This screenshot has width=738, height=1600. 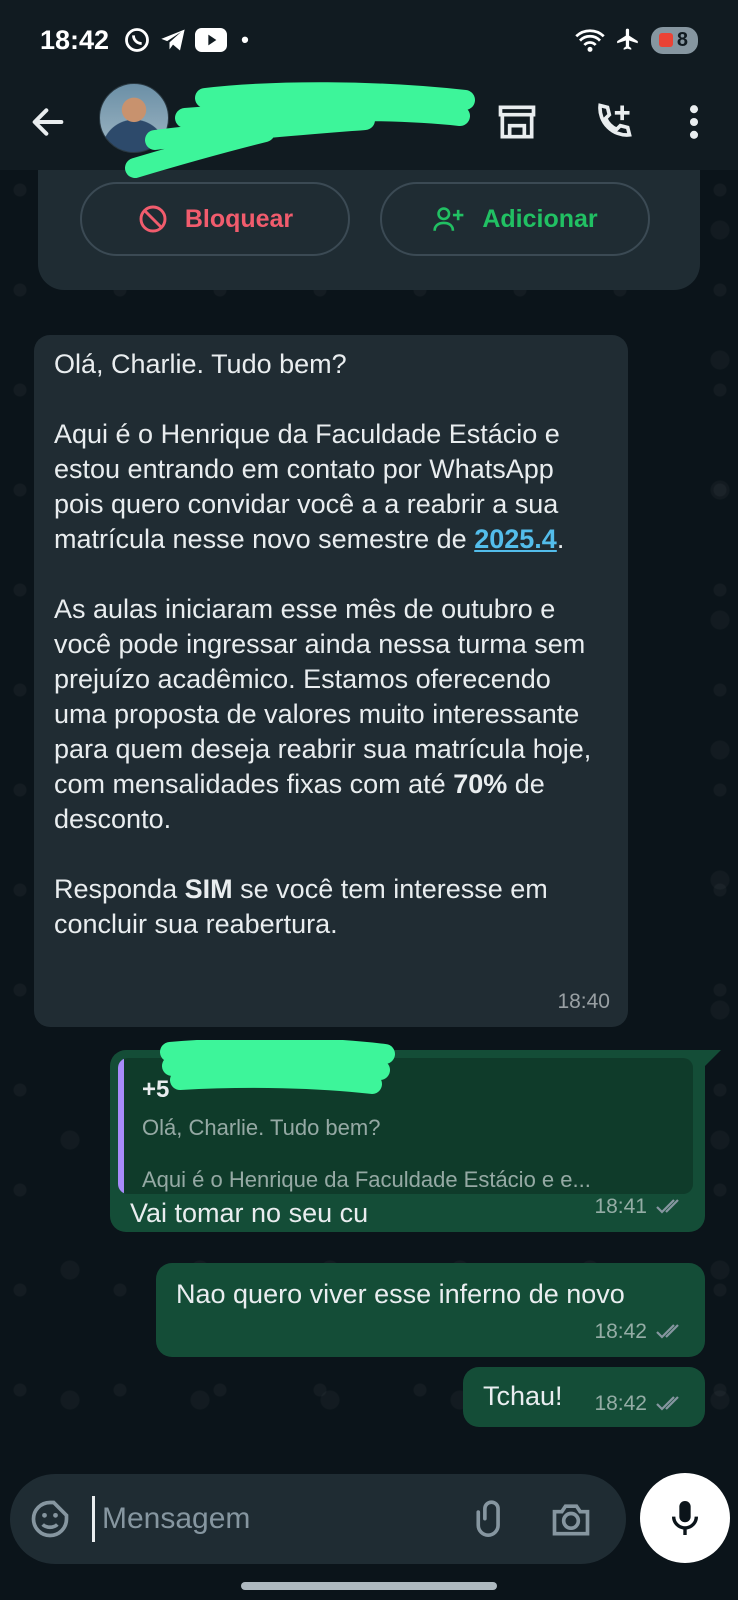 I want to click on sim-keyword: SIM, so click(x=208, y=889).